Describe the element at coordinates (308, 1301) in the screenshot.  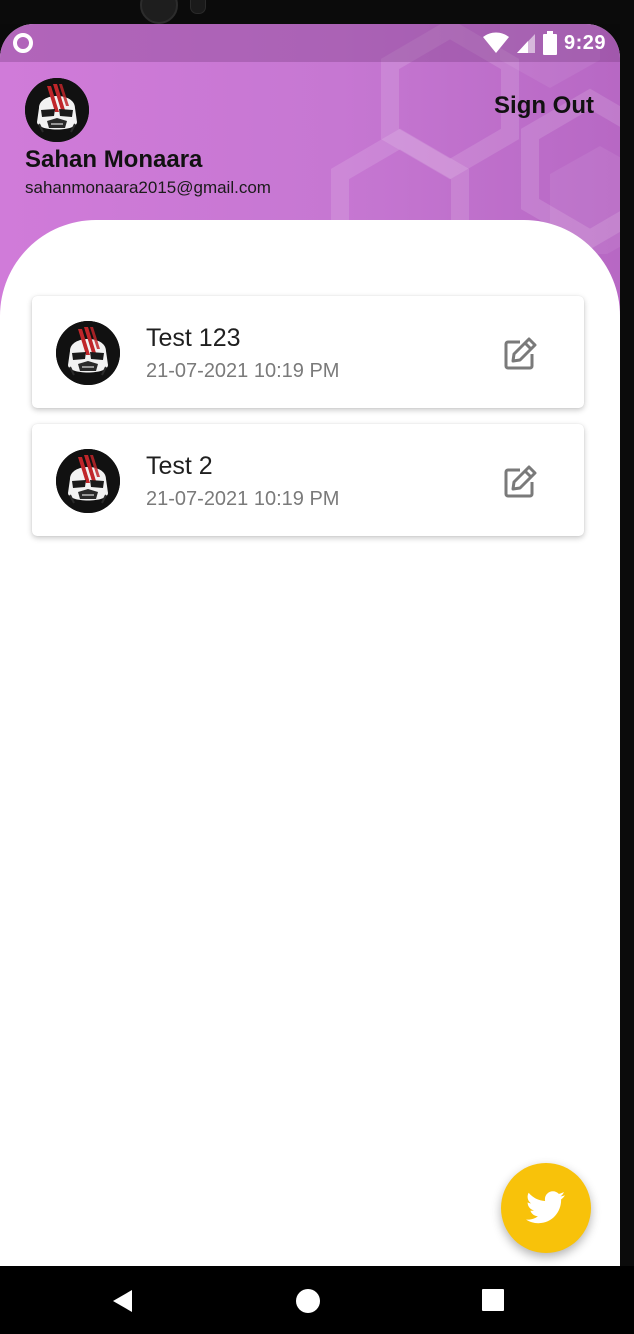
I see `home-icon` at that location.